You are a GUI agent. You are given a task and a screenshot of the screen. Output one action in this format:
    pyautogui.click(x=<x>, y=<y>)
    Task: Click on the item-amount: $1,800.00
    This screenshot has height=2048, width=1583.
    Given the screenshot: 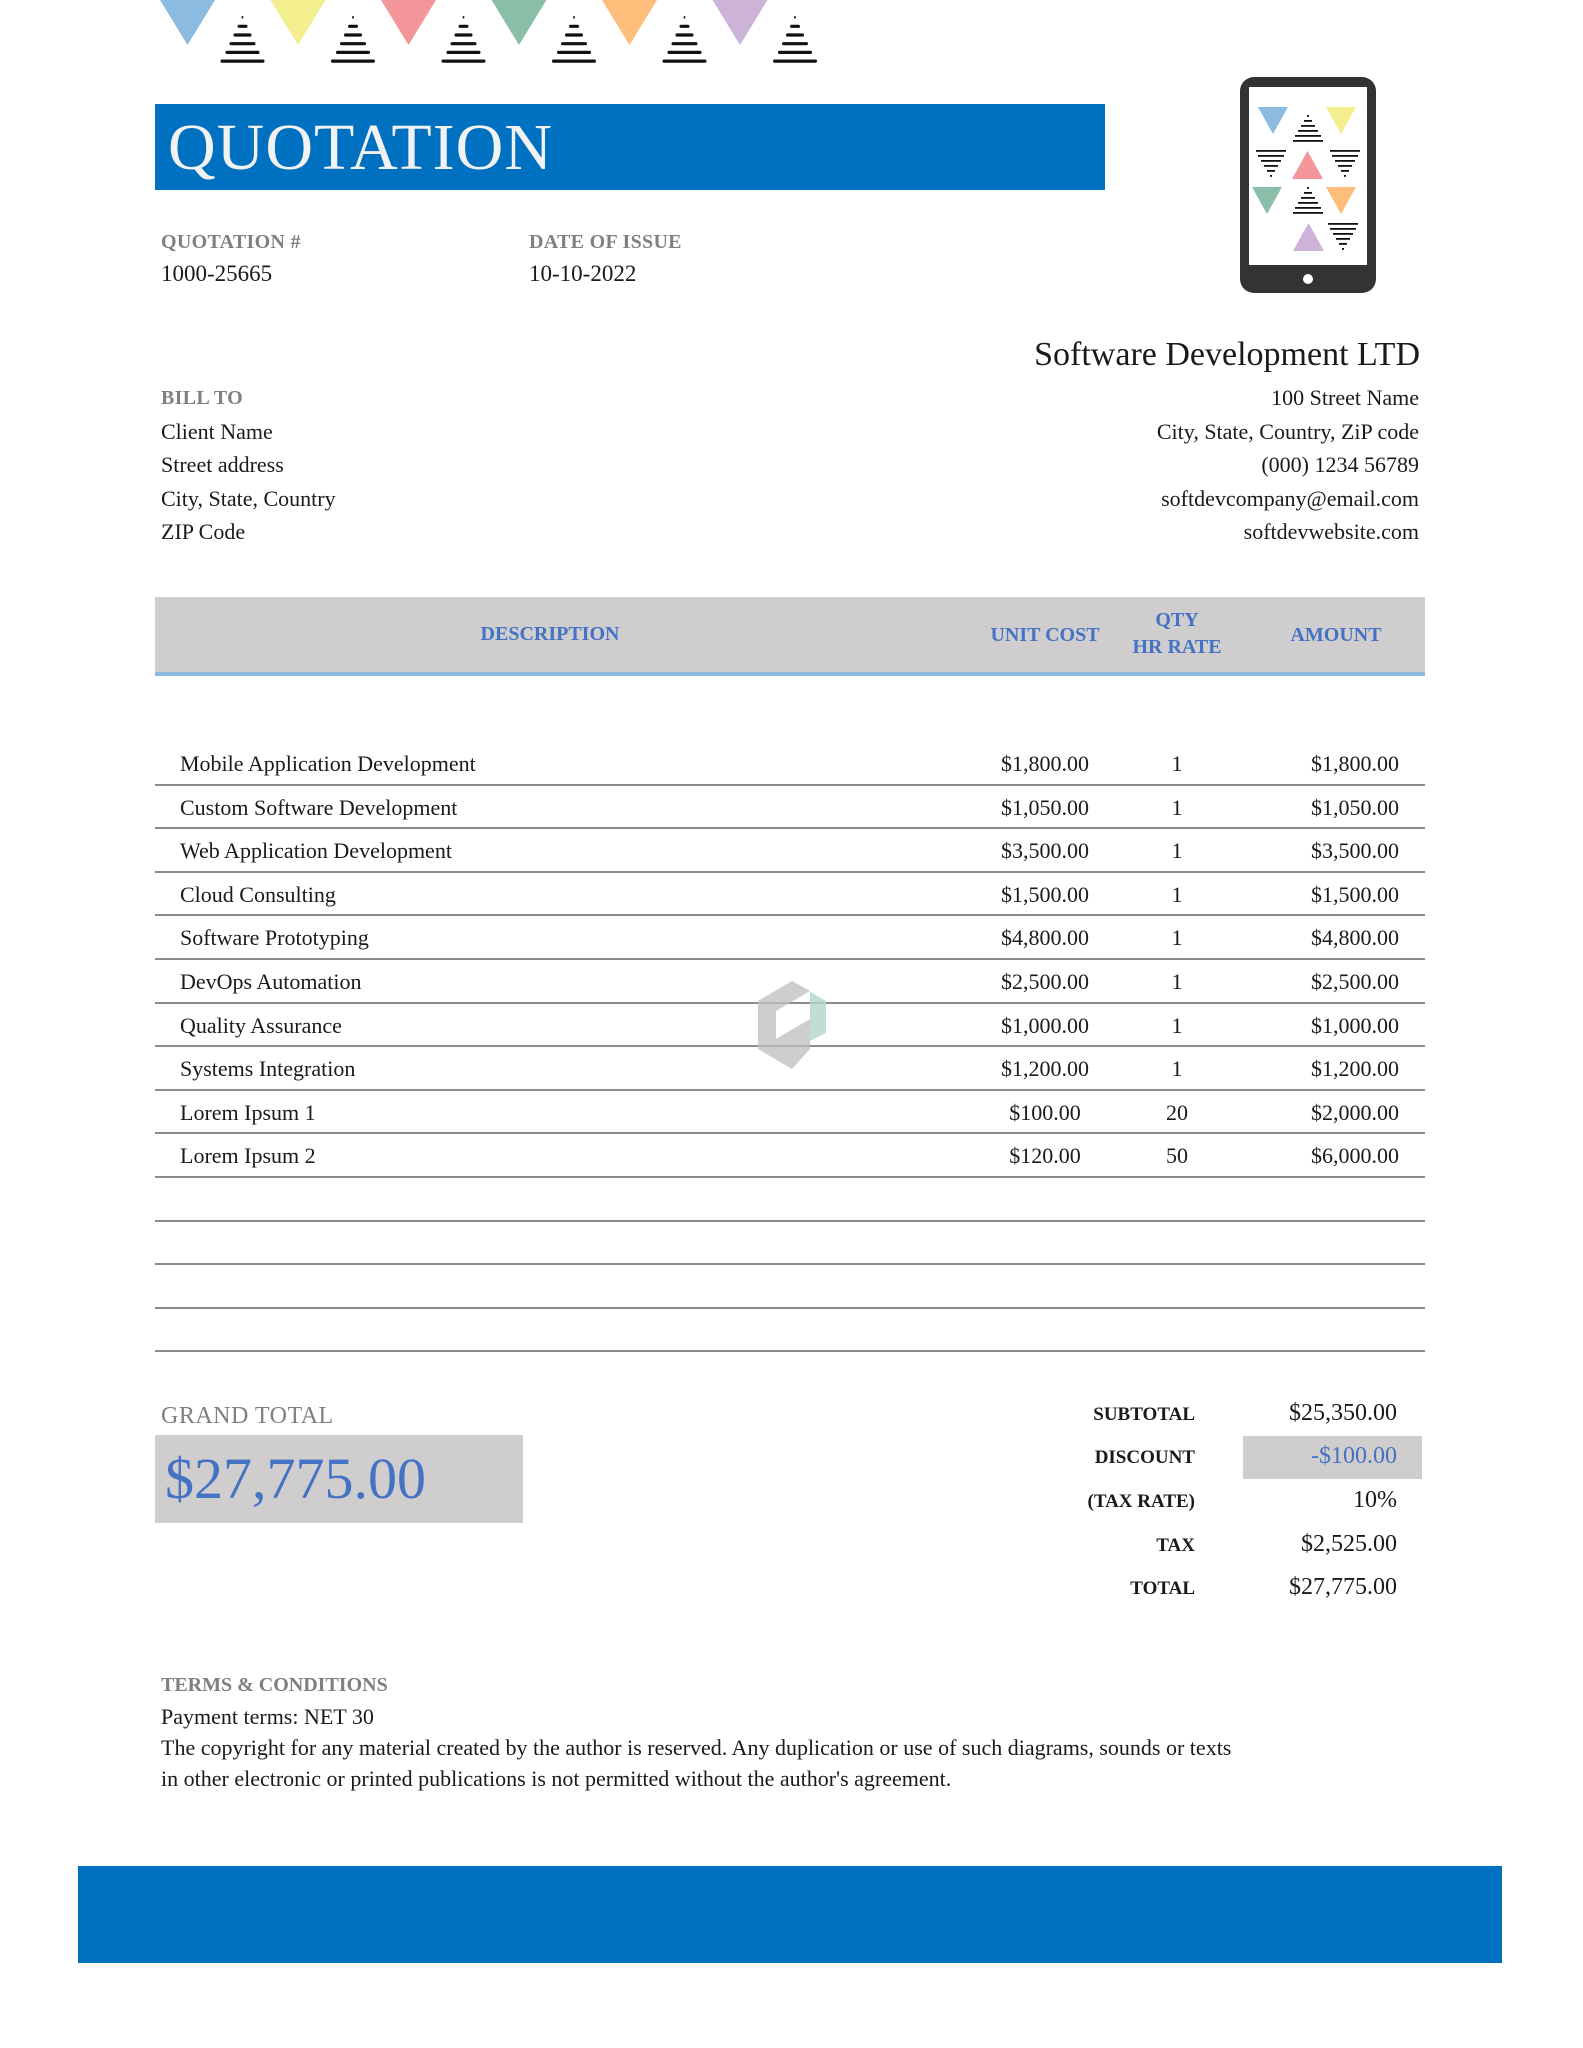 What is the action you would take?
    pyautogui.click(x=1355, y=763)
    